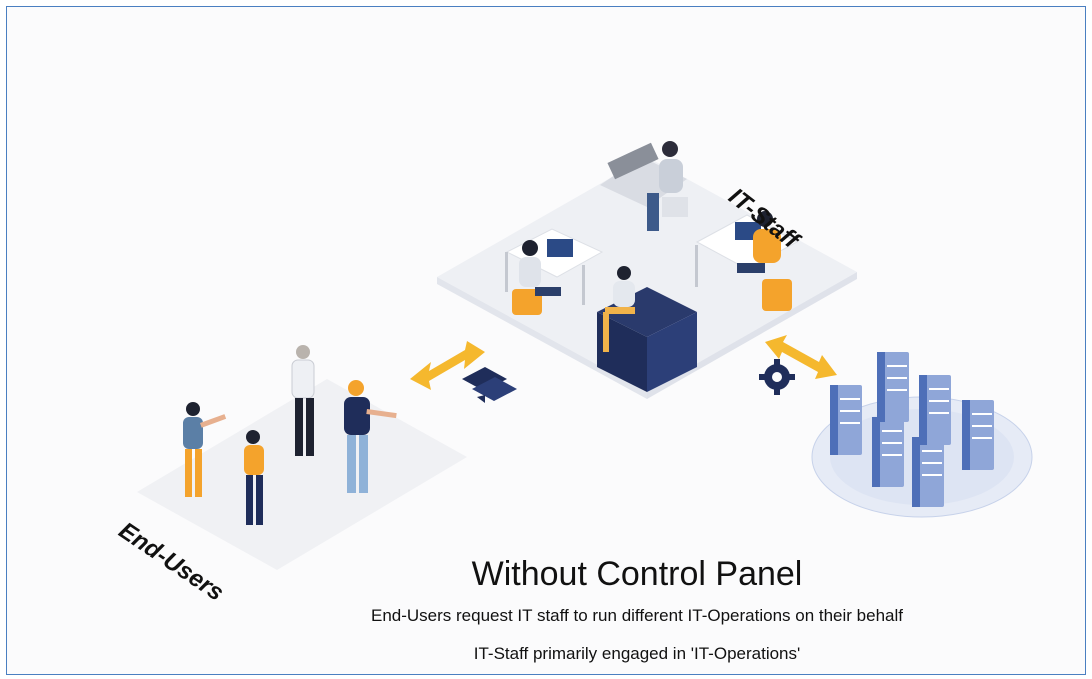  Describe the element at coordinates (922, 435) in the screenshot. I see `server-rack-icon` at that location.